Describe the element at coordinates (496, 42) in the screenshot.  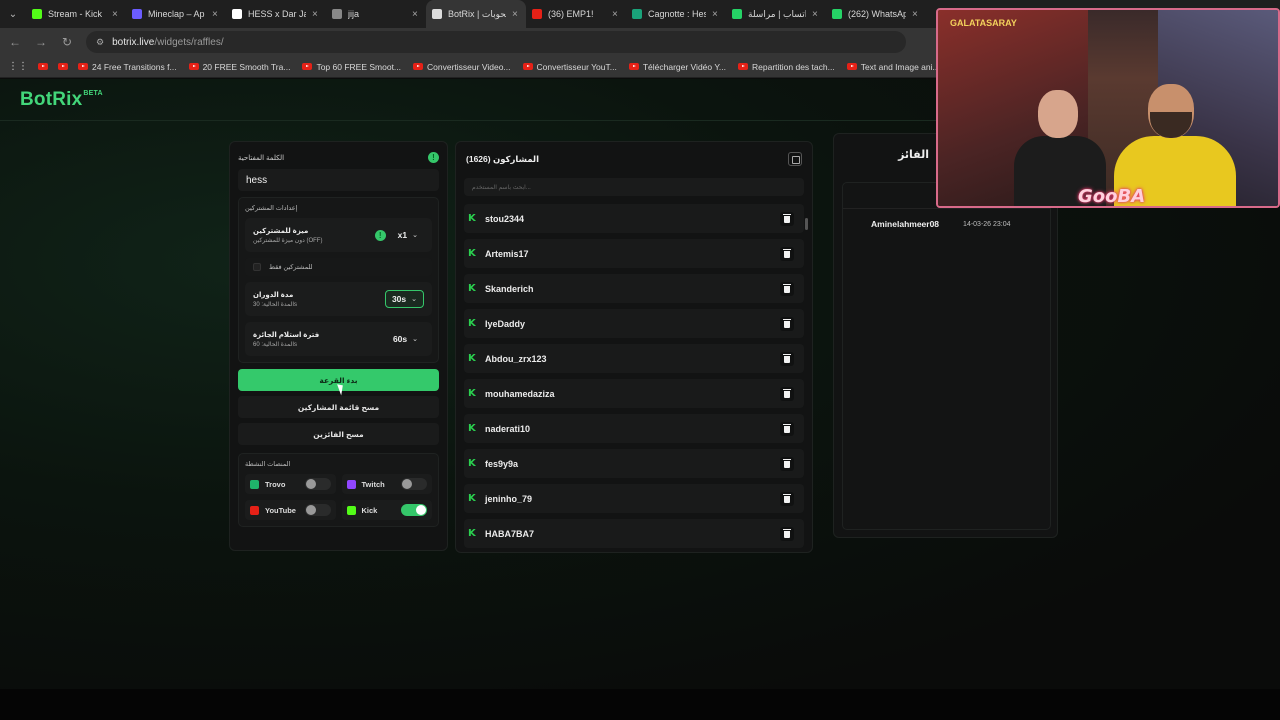
I see `url-field: ⚙ botrix.live/widgets/raffles/` at that location.